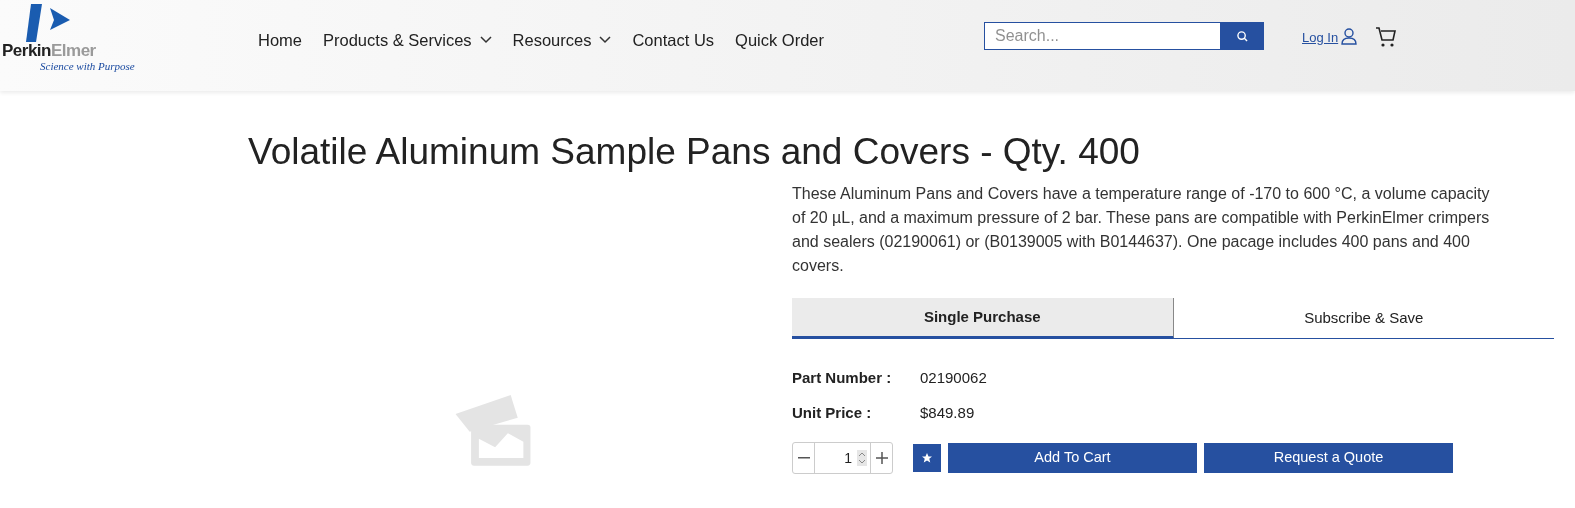 Image resolution: width=1575 pixels, height=508 pixels. I want to click on nav-link: Home, so click(280, 40).